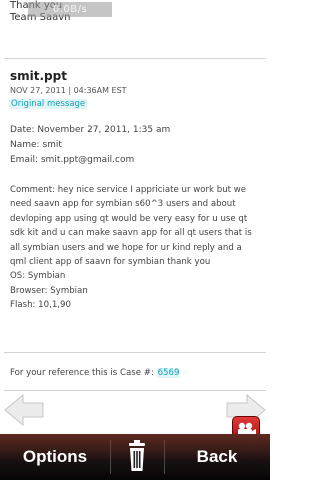 This screenshot has width=320, height=498. I want to click on detail-email: Email: smit.ppt@gmail.com, so click(72, 160).